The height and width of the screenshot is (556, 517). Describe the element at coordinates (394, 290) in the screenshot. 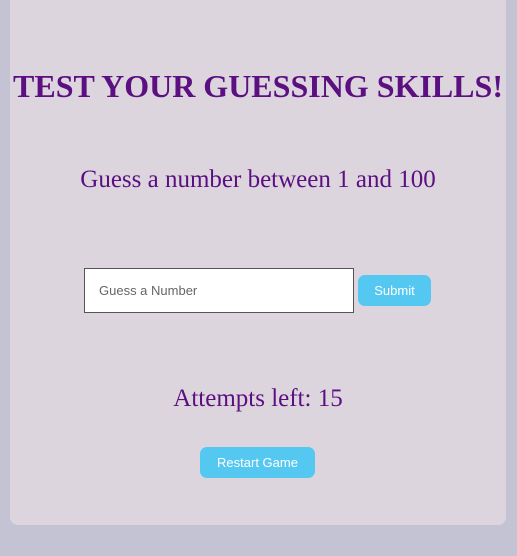

I see `submit-button: Submit` at that location.